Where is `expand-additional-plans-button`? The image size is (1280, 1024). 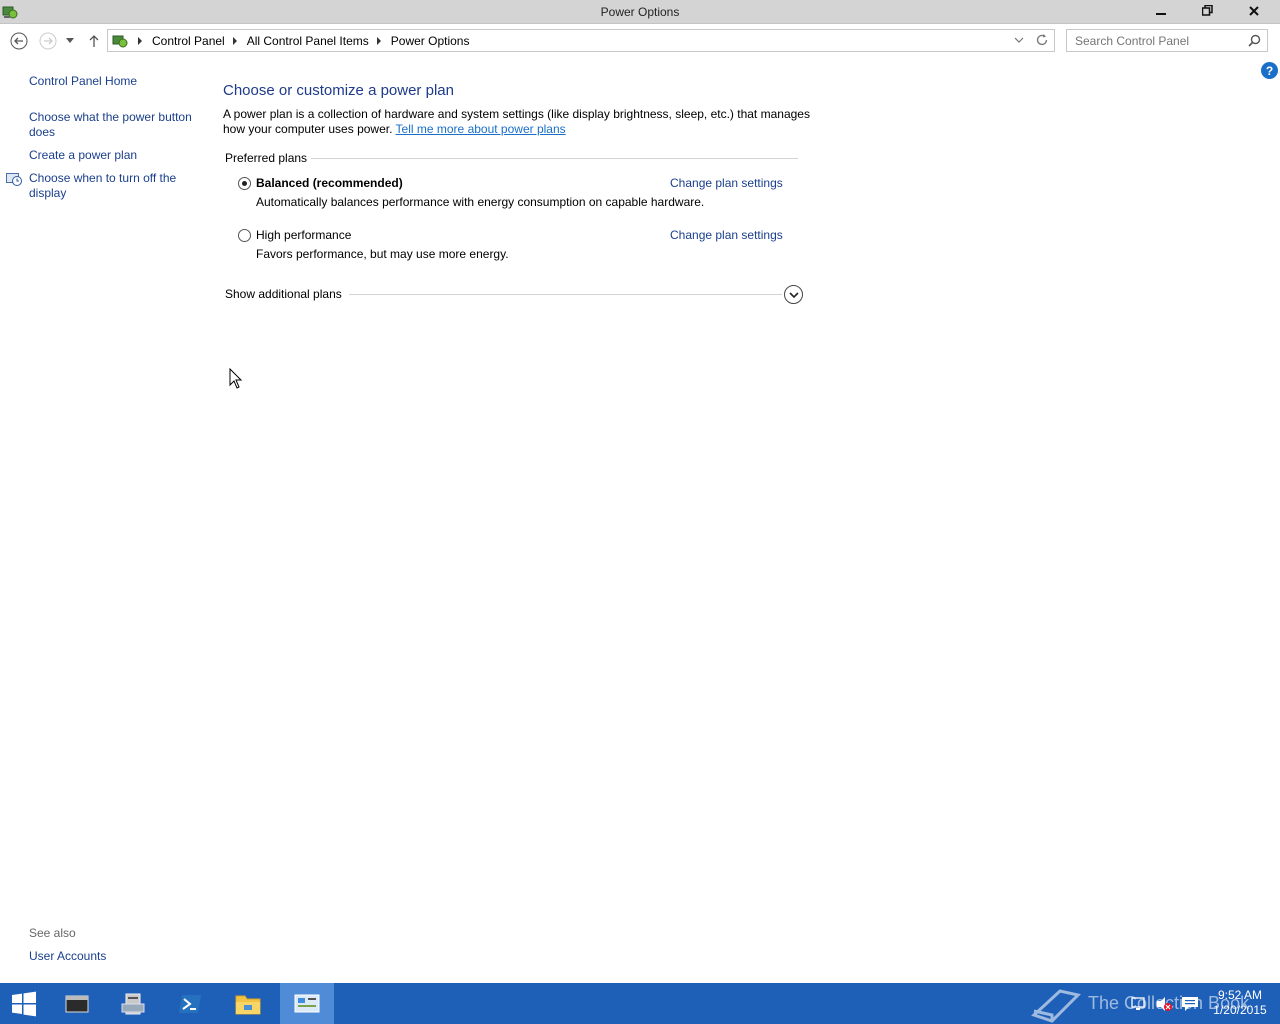
expand-additional-plans-button is located at coordinates (793, 294).